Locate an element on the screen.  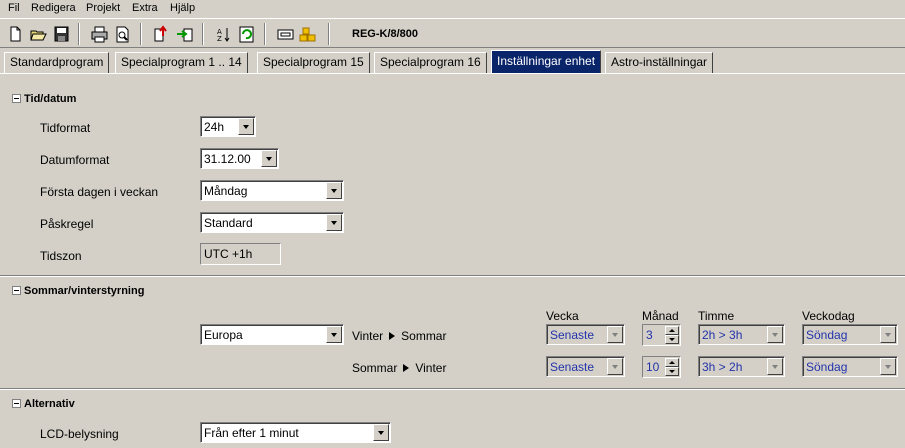
tab-astro-installningar: Astro-inställningar is located at coordinates (659, 62).